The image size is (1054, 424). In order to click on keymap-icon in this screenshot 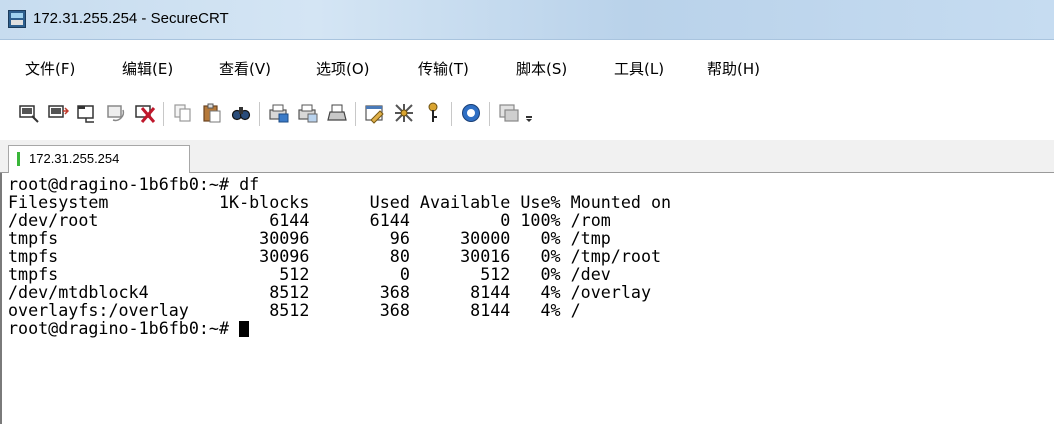, I will do `click(433, 113)`.